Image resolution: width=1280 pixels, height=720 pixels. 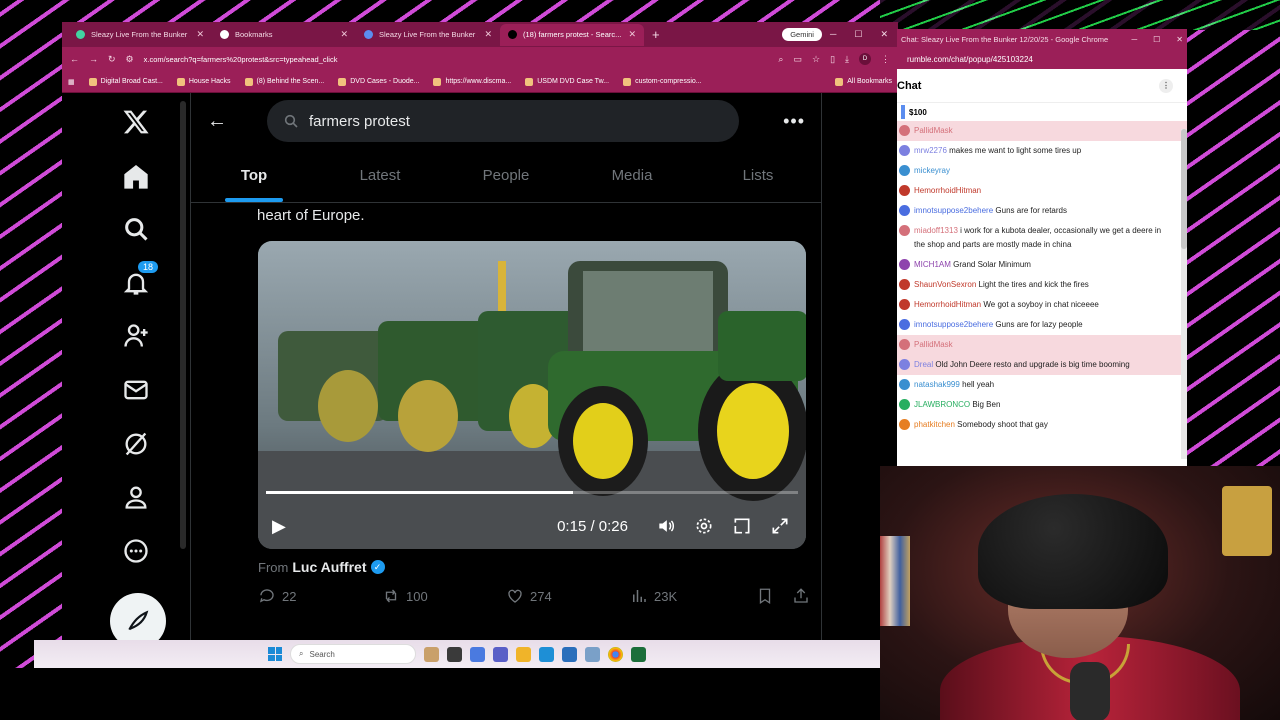 What do you see at coordinates (284, 35) in the screenshot?
I see `browser-tab: Bookmarks ✕` at bounding box center [284, 35].